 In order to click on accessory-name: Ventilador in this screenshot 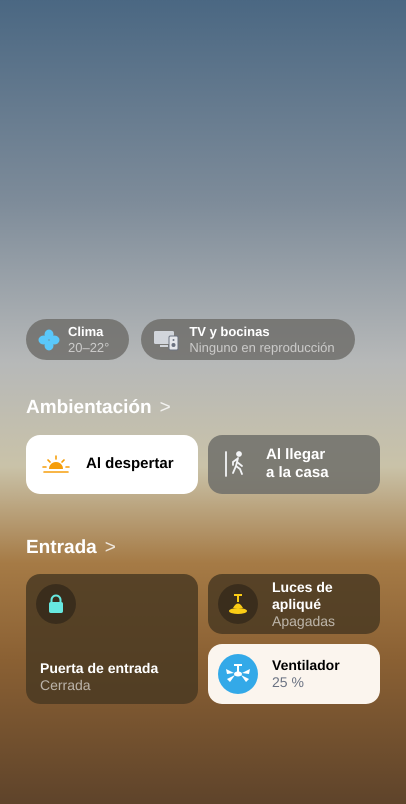, I will do `click(306, 665)`.